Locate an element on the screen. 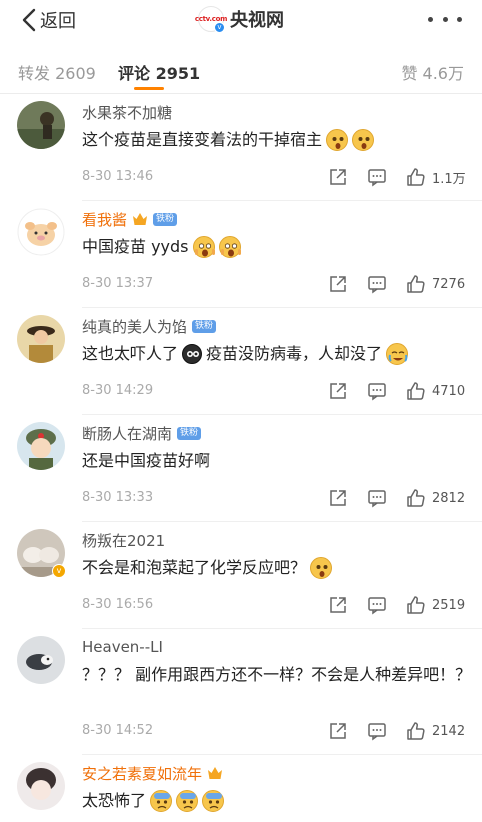 The width and height of the screenshot is (482, 822). username: 水果茶不加糖 is located at coordinates (127, 112).